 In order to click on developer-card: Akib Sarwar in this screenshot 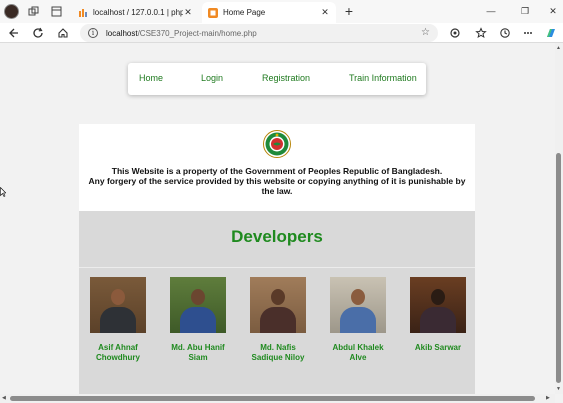, I will do `click(438, 315)`.